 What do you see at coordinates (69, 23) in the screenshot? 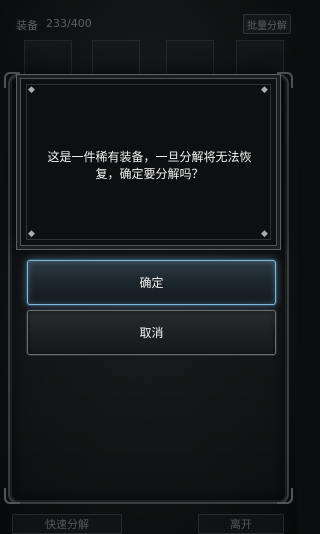
I see `inventory-count: 233/400` at bounding box center [69, 23].